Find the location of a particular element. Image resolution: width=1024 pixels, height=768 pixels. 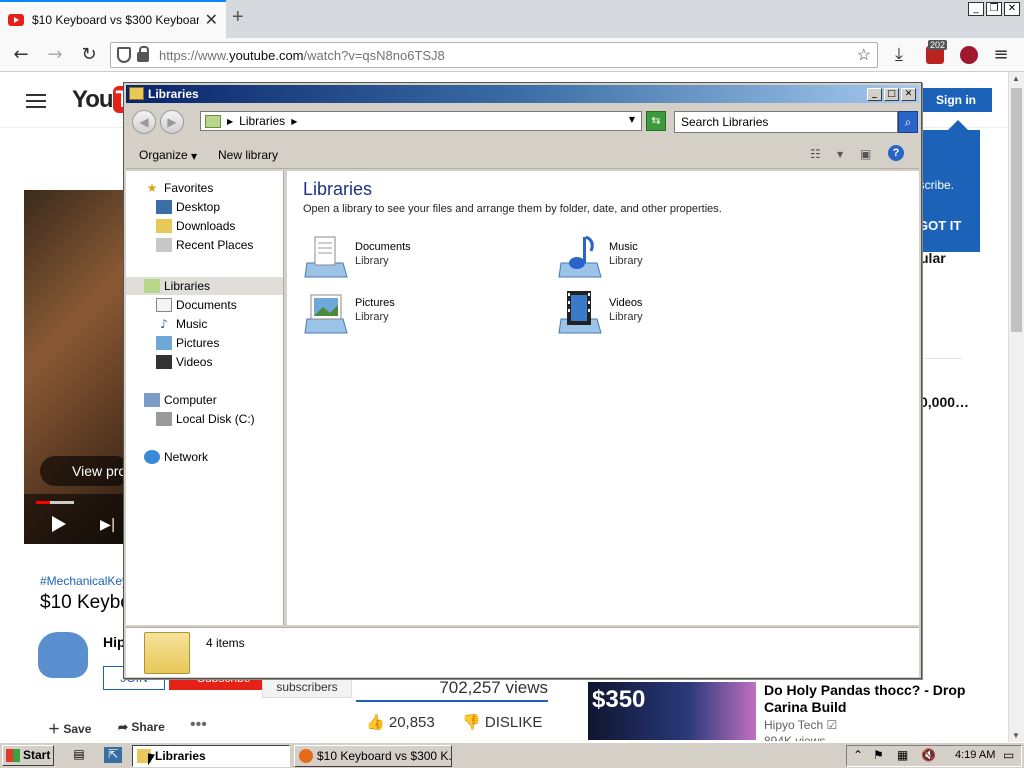

clock: 4:19 AM is located at coordinates (975, 755).